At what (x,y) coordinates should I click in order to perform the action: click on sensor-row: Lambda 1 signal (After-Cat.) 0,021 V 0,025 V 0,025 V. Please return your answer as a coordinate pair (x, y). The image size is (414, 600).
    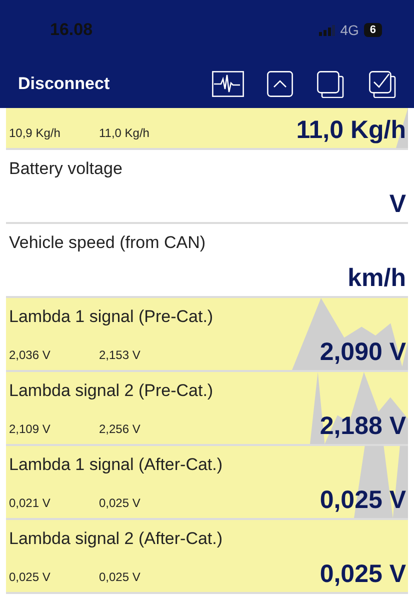
    Looking at the image, I should click on (207, 483).